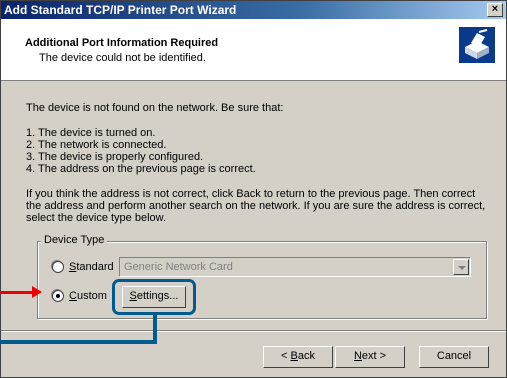 This screenshot has height=378, width=507. I want to click on next-button: Next >, so click(370, 357).